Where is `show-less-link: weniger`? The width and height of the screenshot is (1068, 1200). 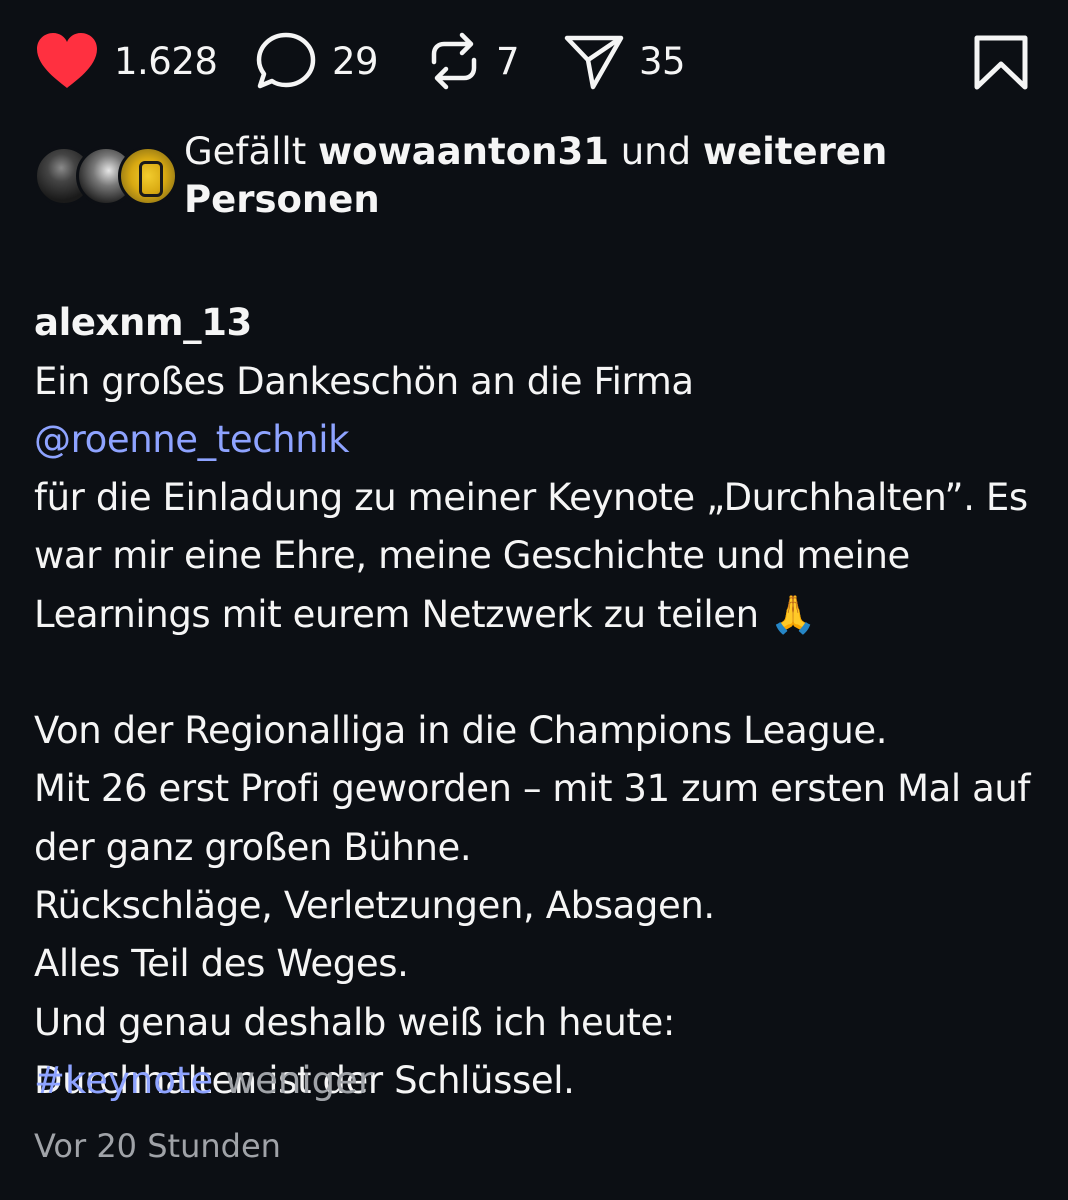
show-less-link: weniger is located at coordinates (299, 1080).